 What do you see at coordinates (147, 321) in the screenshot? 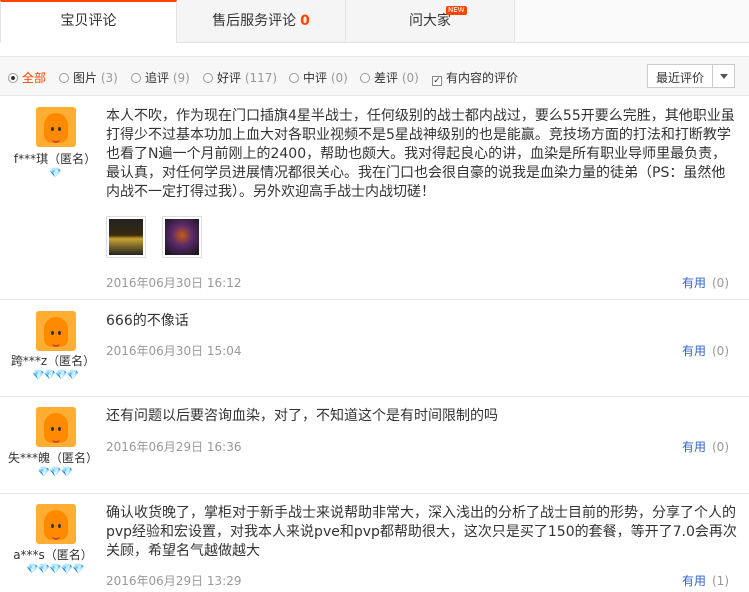
I see `review-content: 666的不像话` at bounding box center [147, 321].